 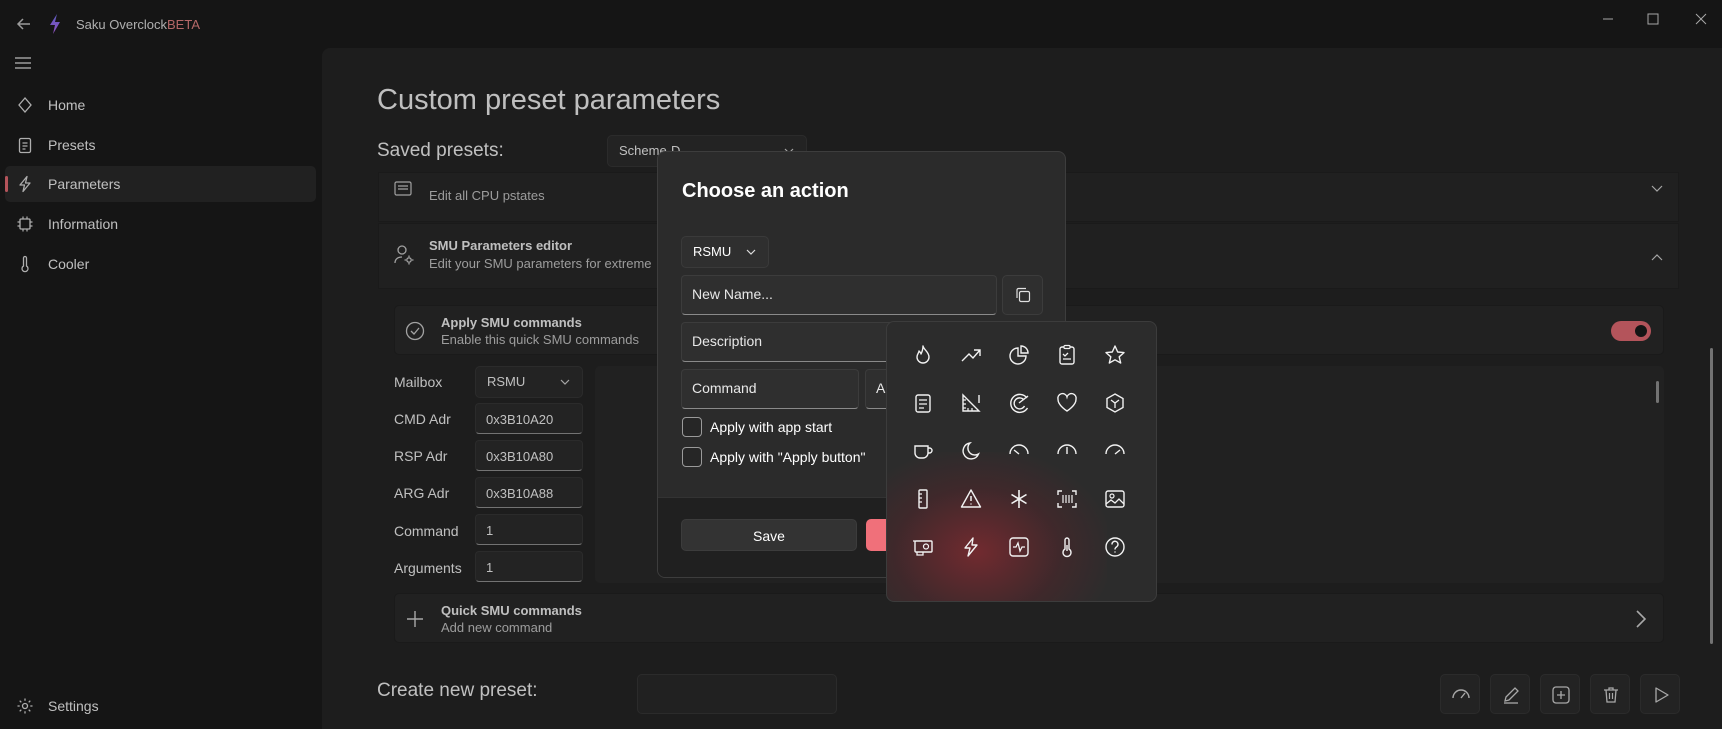 What do you see at coordinates (923, 499) in the screenshot?
I see `ruler-icon` at bounding box center [923, 499].